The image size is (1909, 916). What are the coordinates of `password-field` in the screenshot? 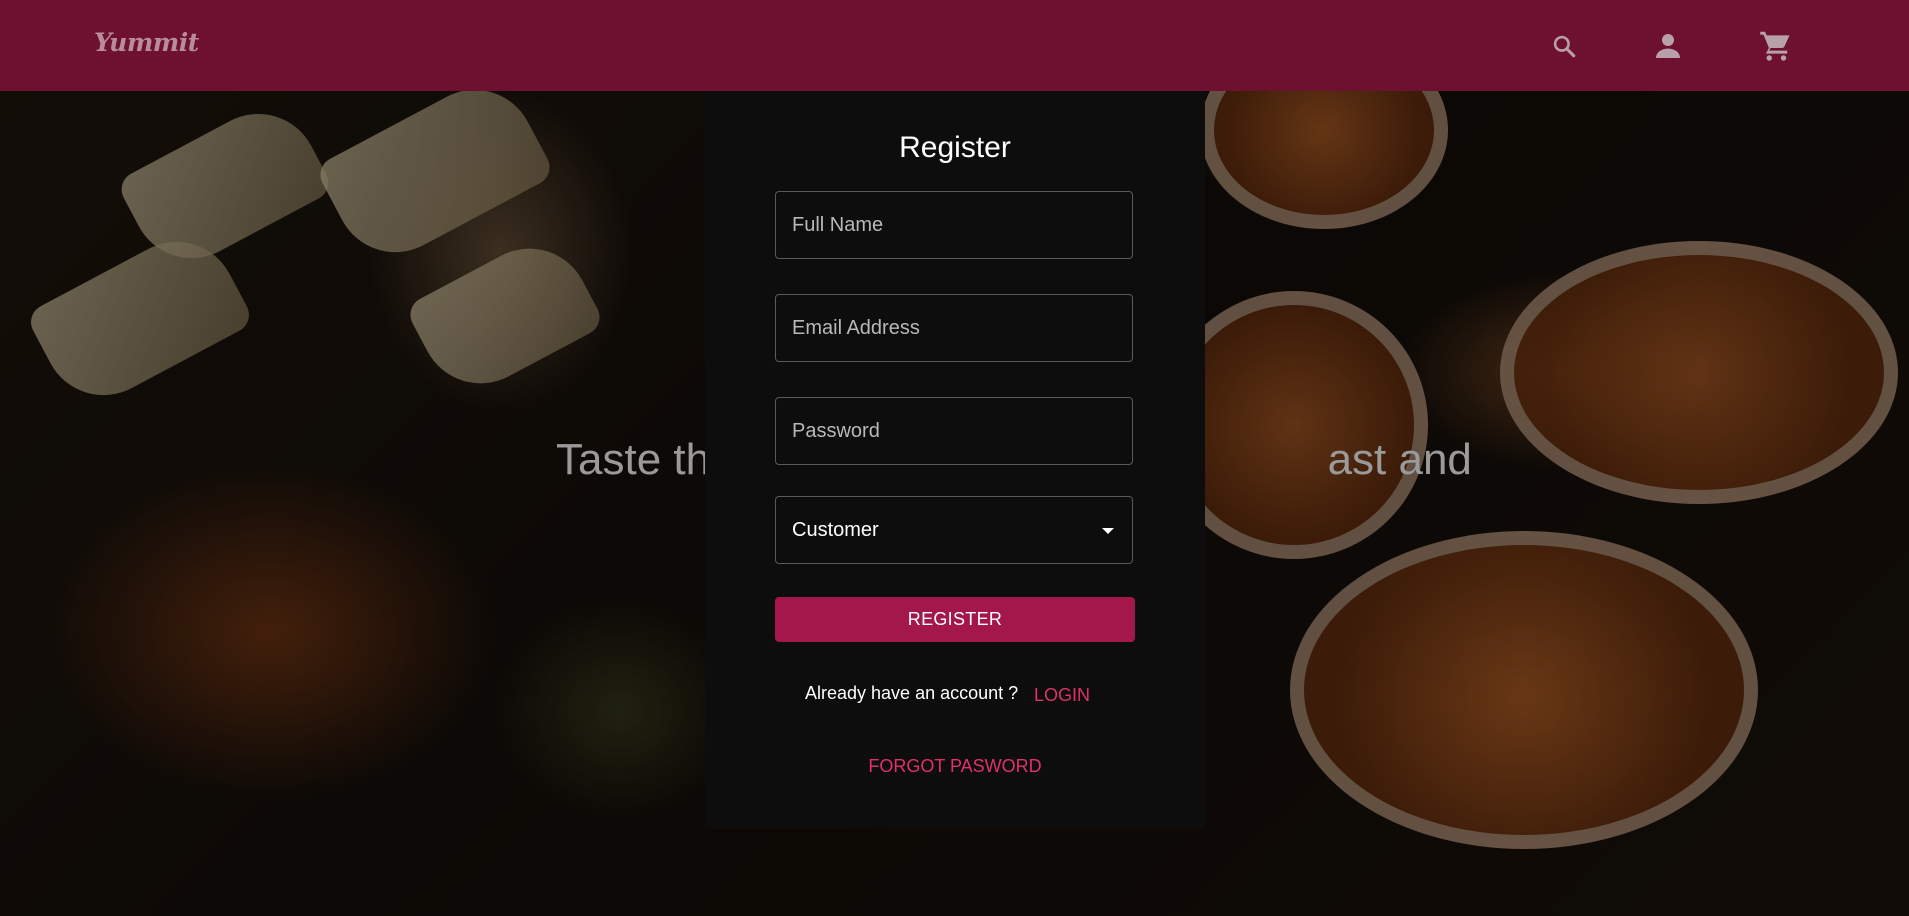 It's located at (954, 431).